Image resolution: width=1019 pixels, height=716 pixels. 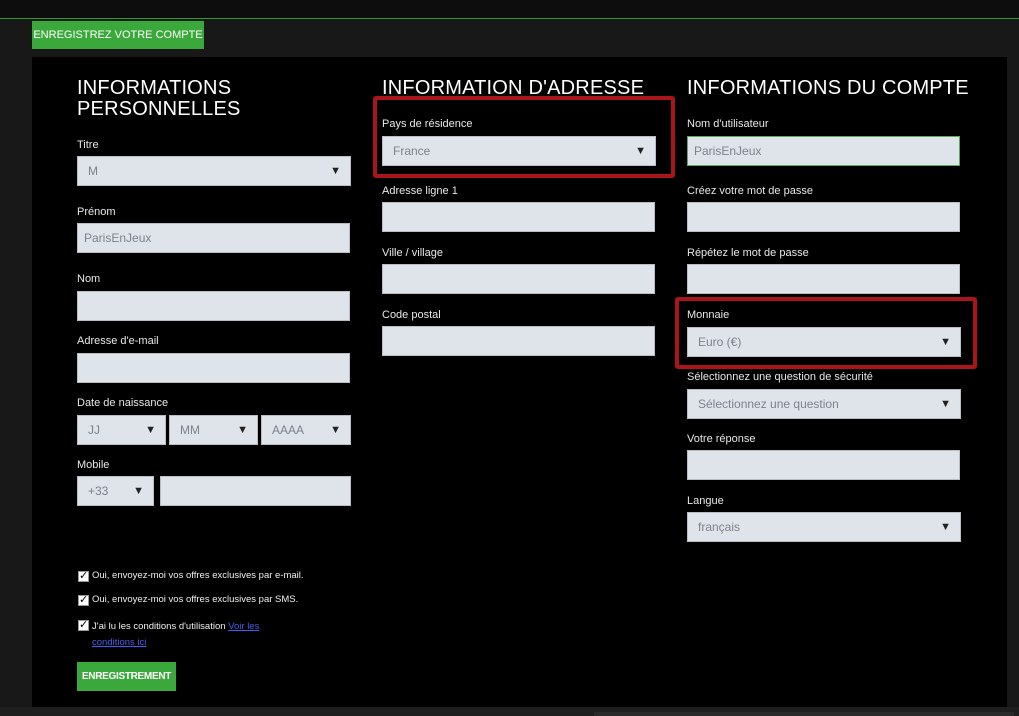 What do you see at coordinates (306, 430) in the screenshot?
I see `dob-year-select: AAAA ▼` at bounding box center [306, 430].